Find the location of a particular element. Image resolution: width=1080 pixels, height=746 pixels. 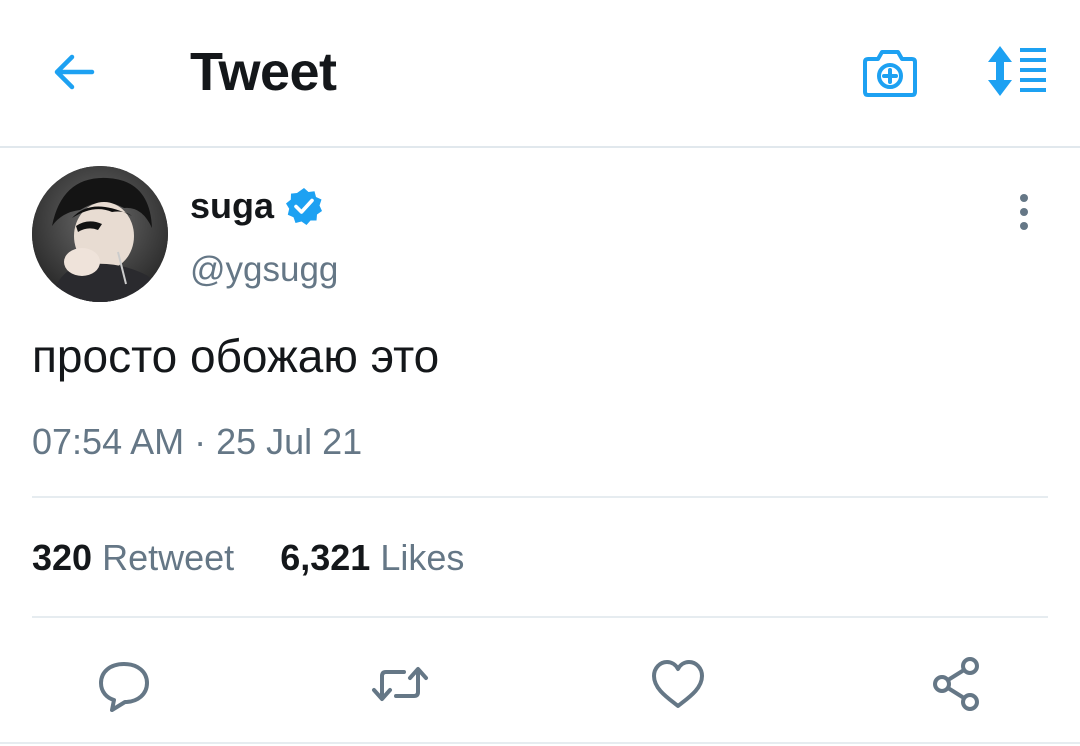

back-button is located at coordinates (74, 72).